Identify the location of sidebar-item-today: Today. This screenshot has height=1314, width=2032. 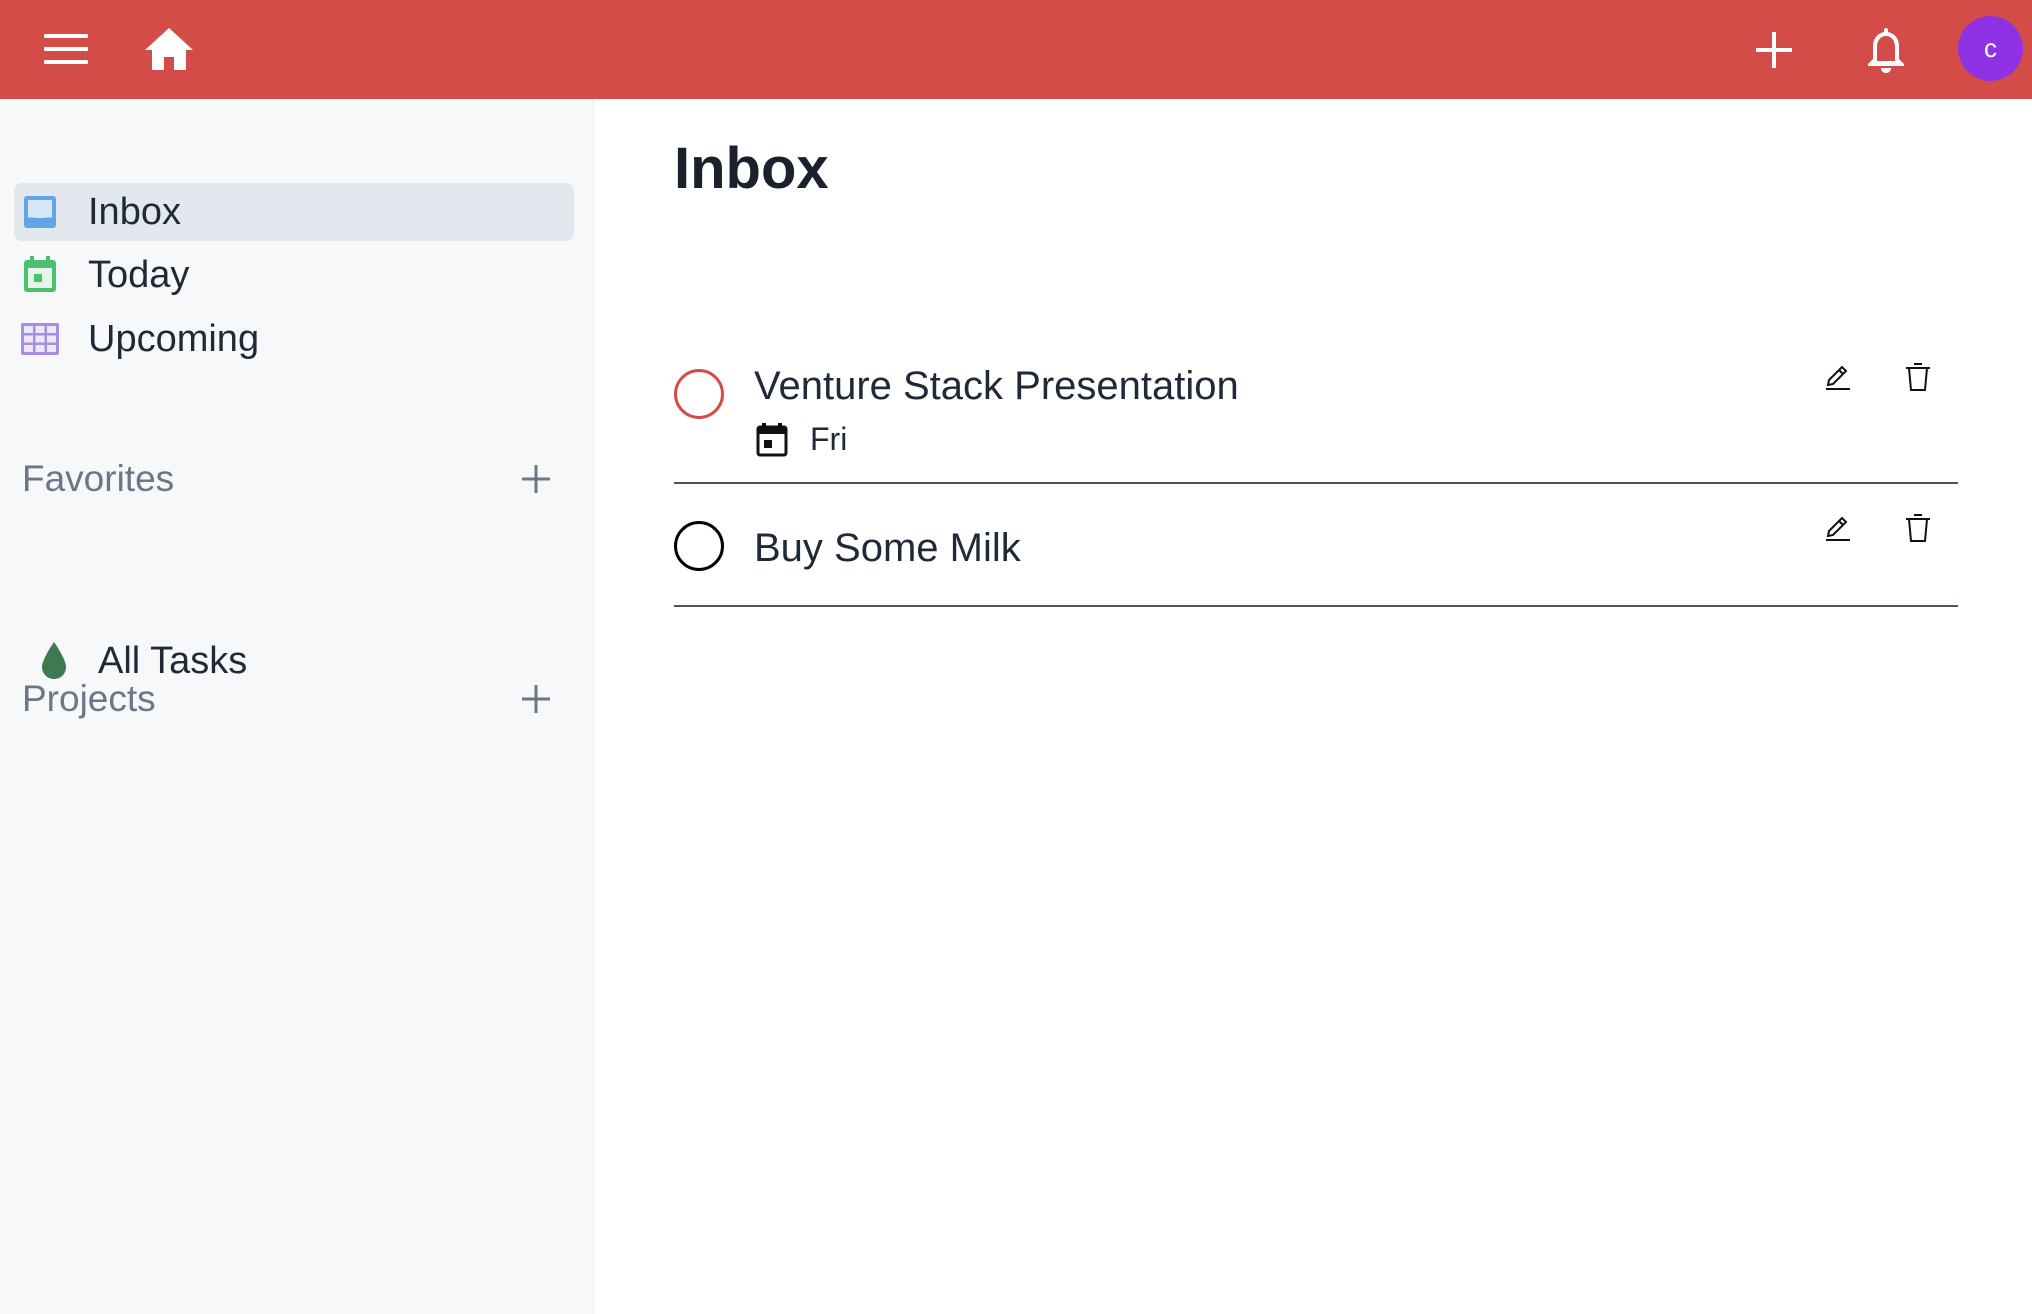
(294, 275).